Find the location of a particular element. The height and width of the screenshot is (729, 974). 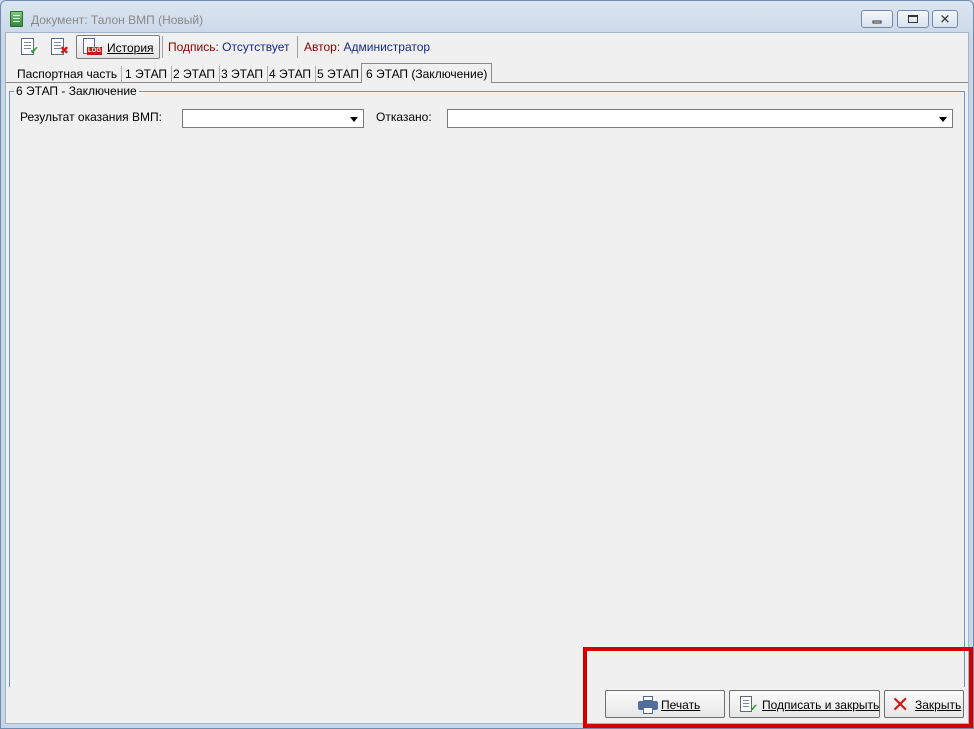

sign-document-button: ✔ is located at coordinates (29, 47).